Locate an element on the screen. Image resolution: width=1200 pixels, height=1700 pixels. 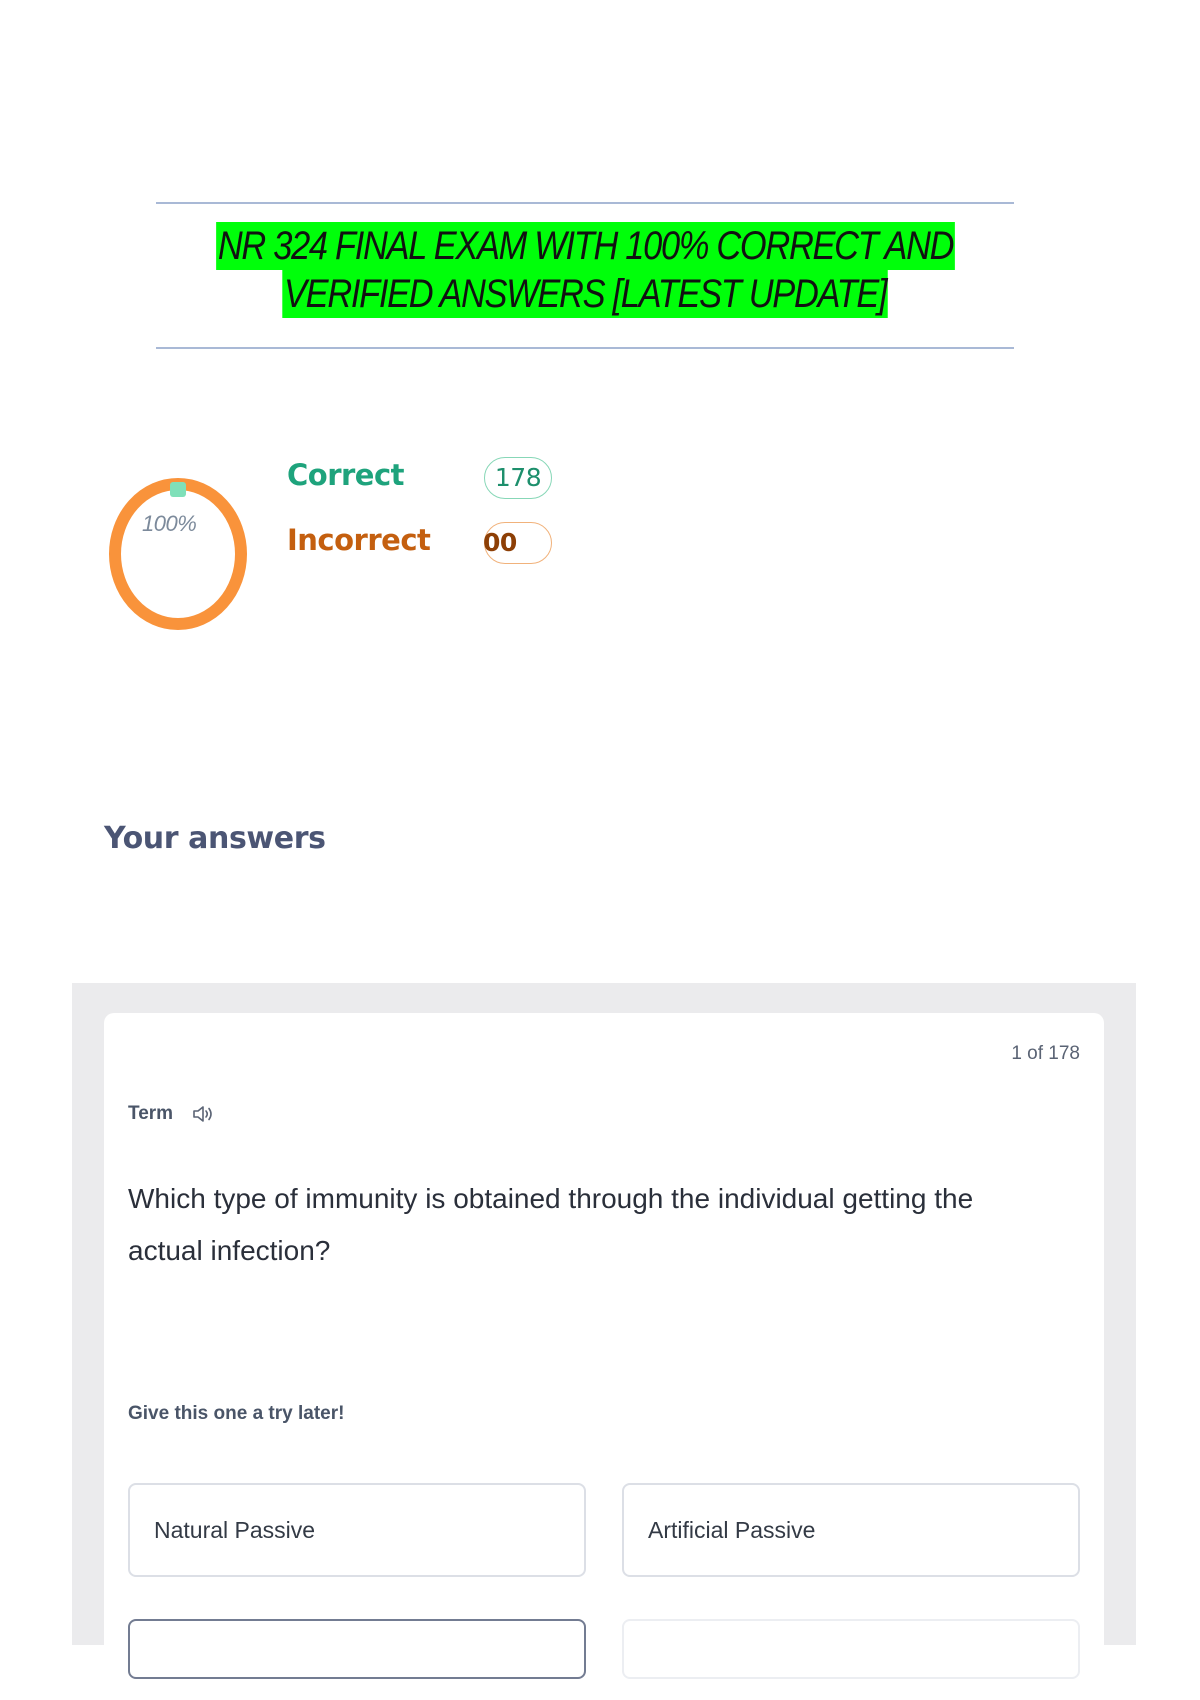
document-title-line-2: VERIFIED ANSWERS [LATEST UPDATE] is located at coordinates (585, 294).